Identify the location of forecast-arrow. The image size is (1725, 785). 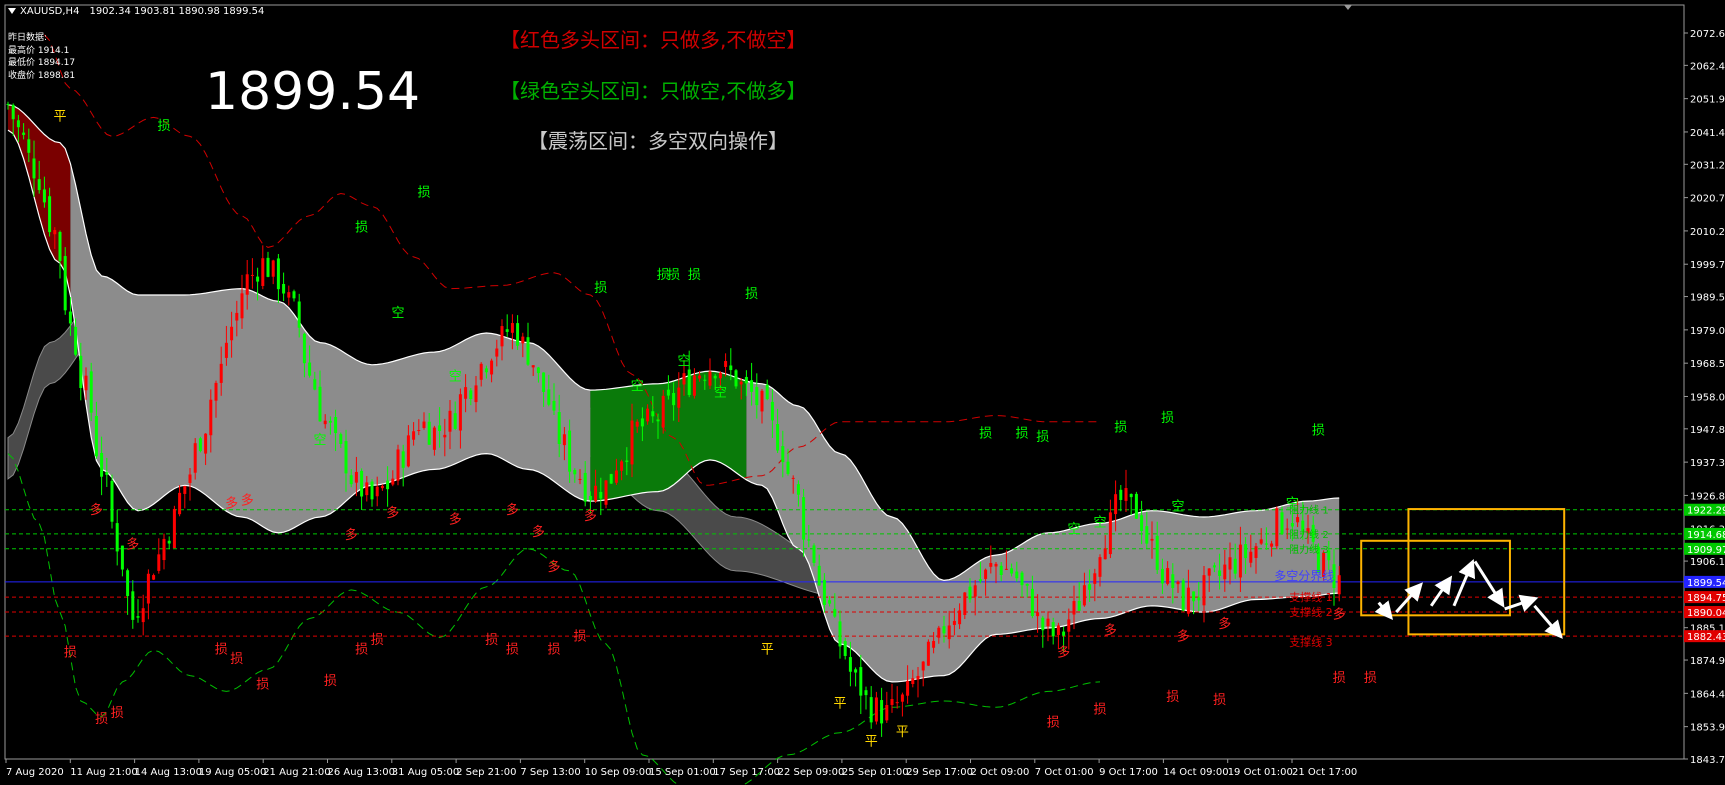
(1441, 591).